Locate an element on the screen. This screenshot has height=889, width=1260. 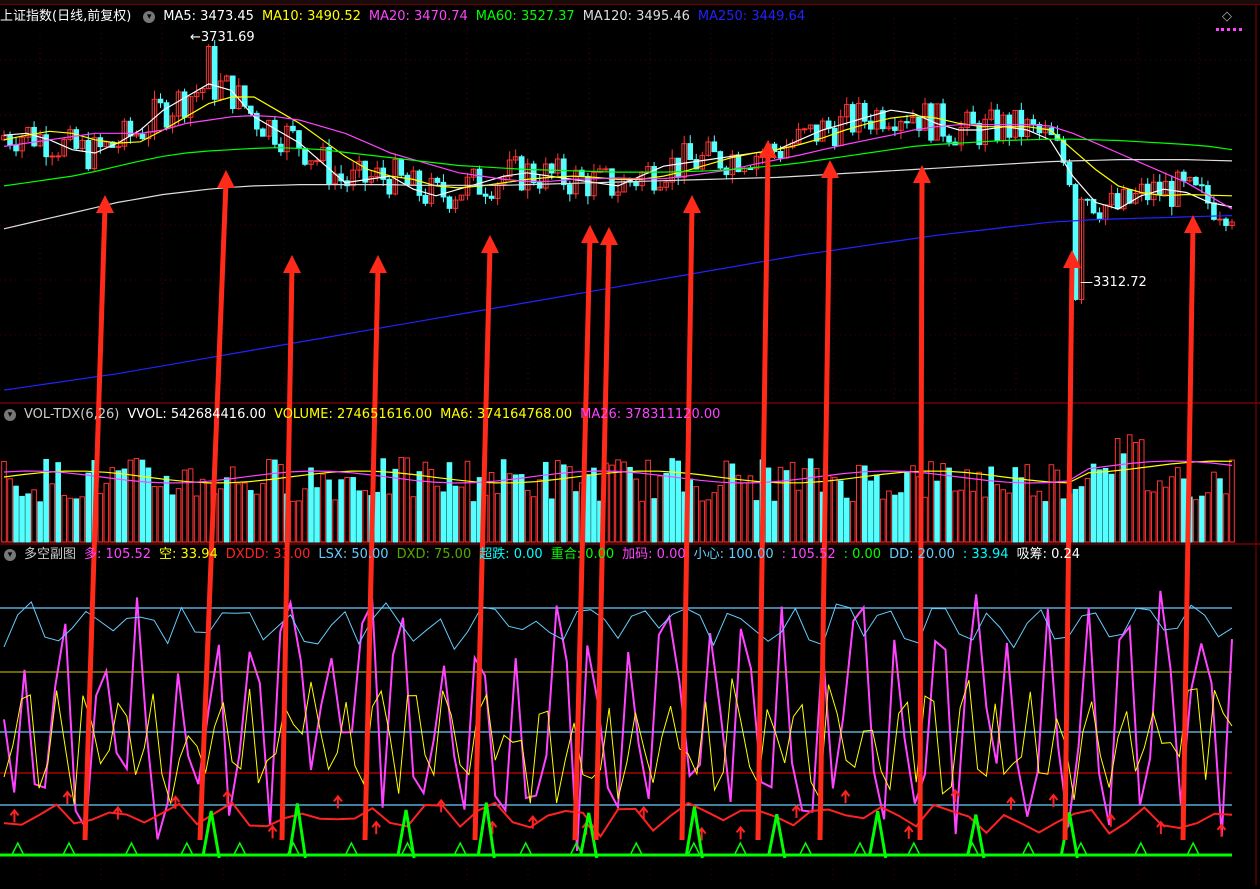
high-price-label: ←3731.69 is located at coordinates (222, 37).